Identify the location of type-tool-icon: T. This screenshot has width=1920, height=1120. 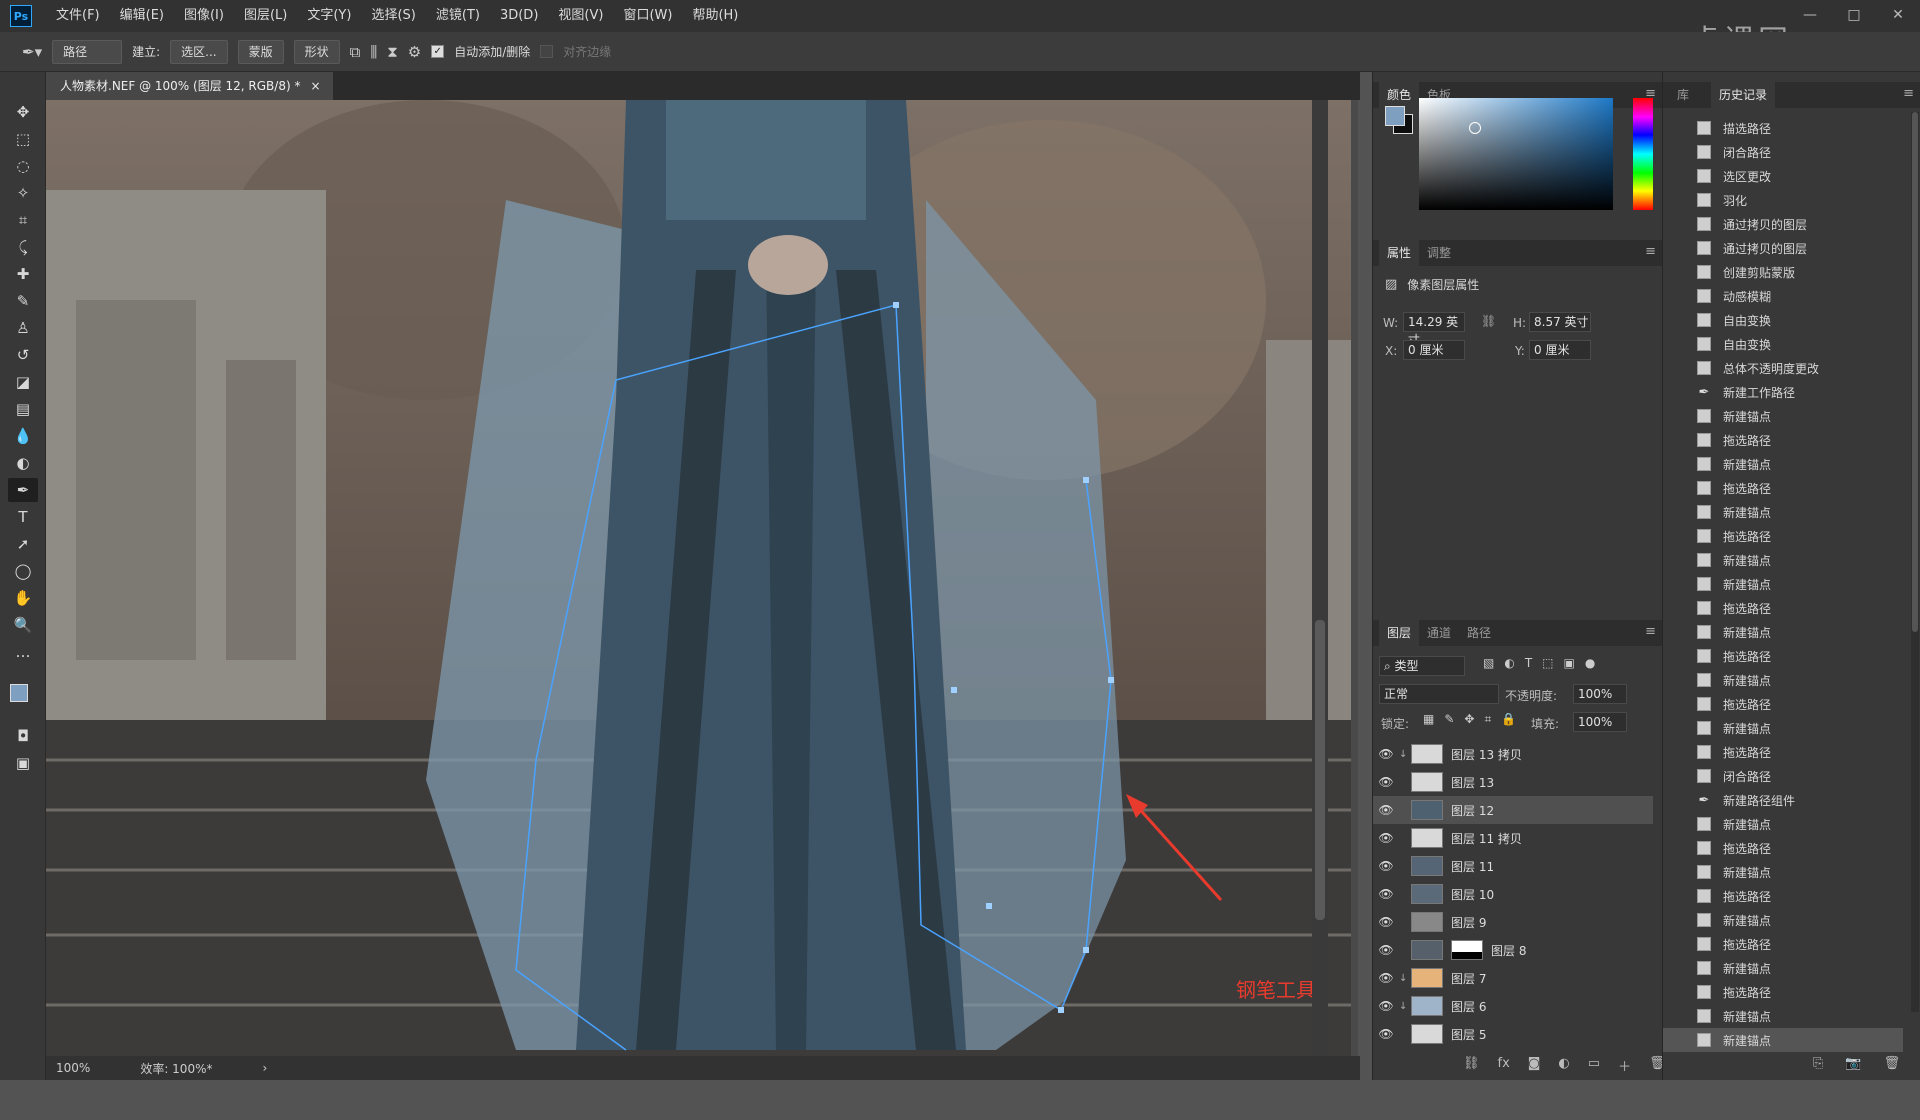
(23, 517).